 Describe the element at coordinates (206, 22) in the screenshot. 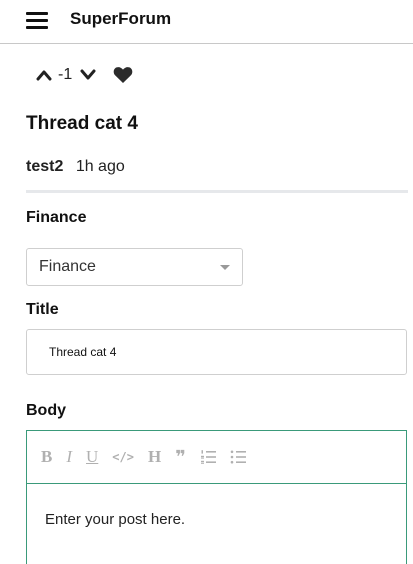

I see `top-bar: SuperForum` at that location.